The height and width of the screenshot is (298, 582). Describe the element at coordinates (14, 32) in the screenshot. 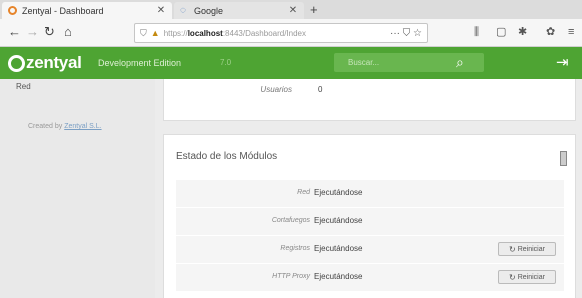

I see `back-icon: ←` at that location.